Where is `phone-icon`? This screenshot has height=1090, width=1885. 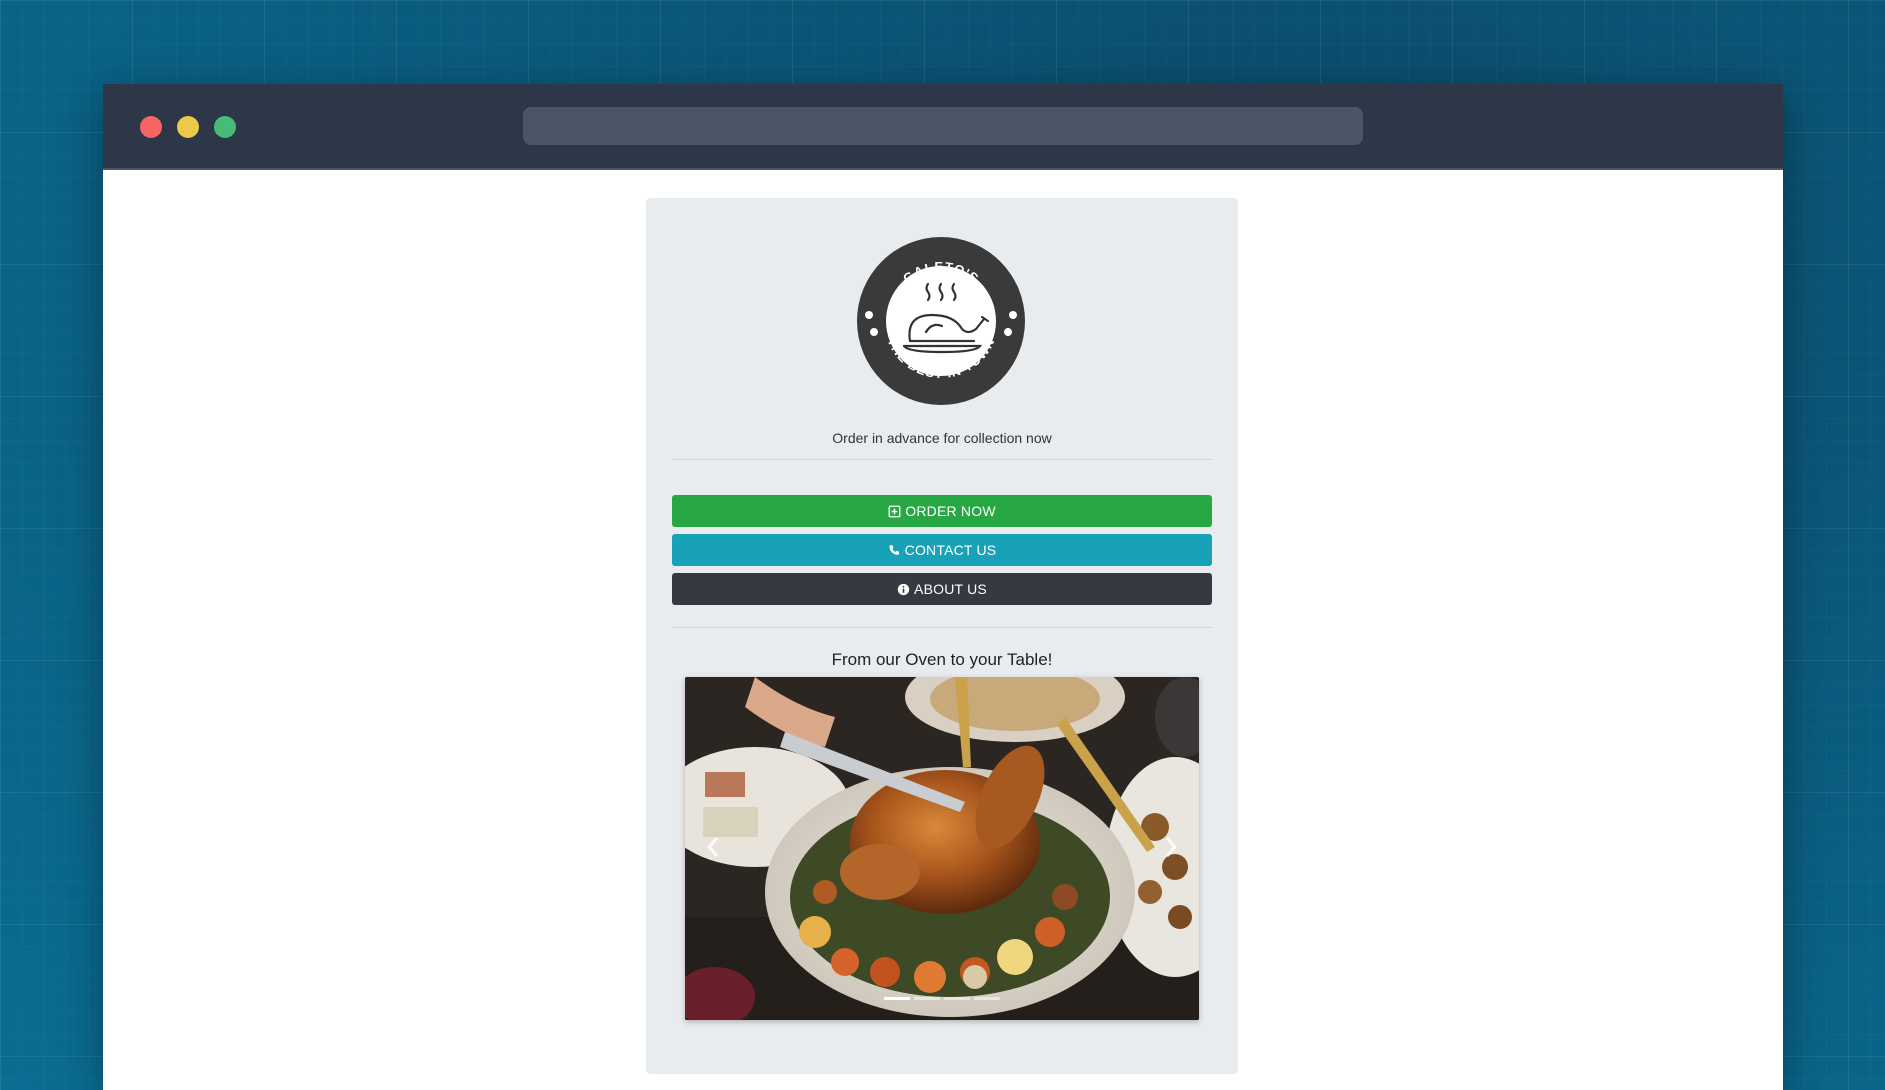
phone-icon is located at coordinates (894, 549).